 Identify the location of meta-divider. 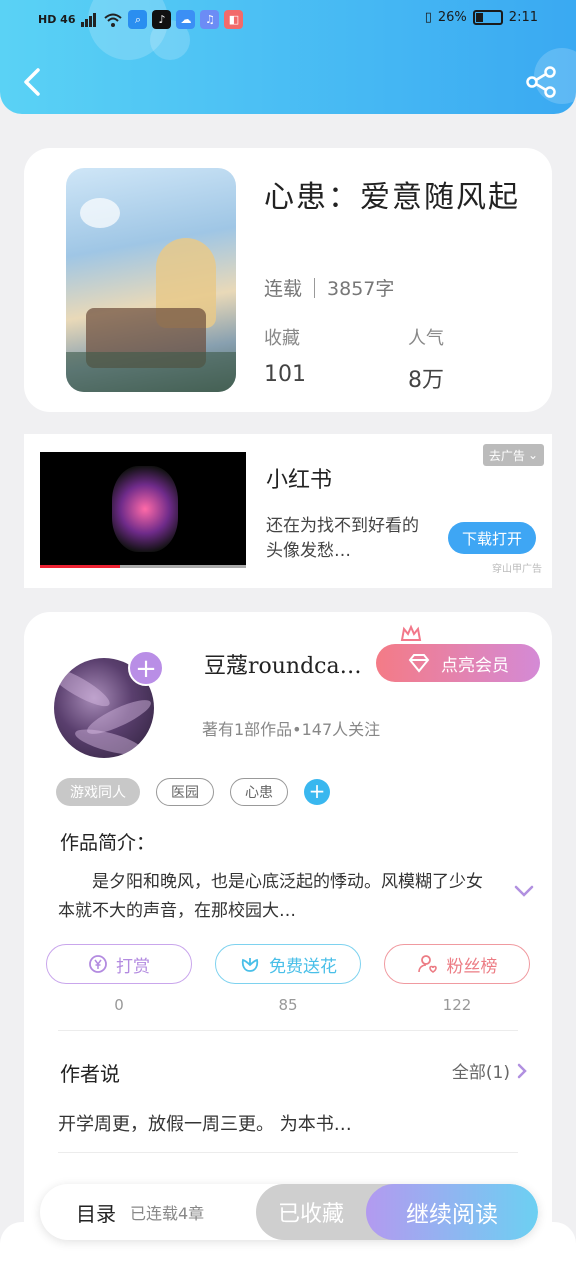
(315, 287).